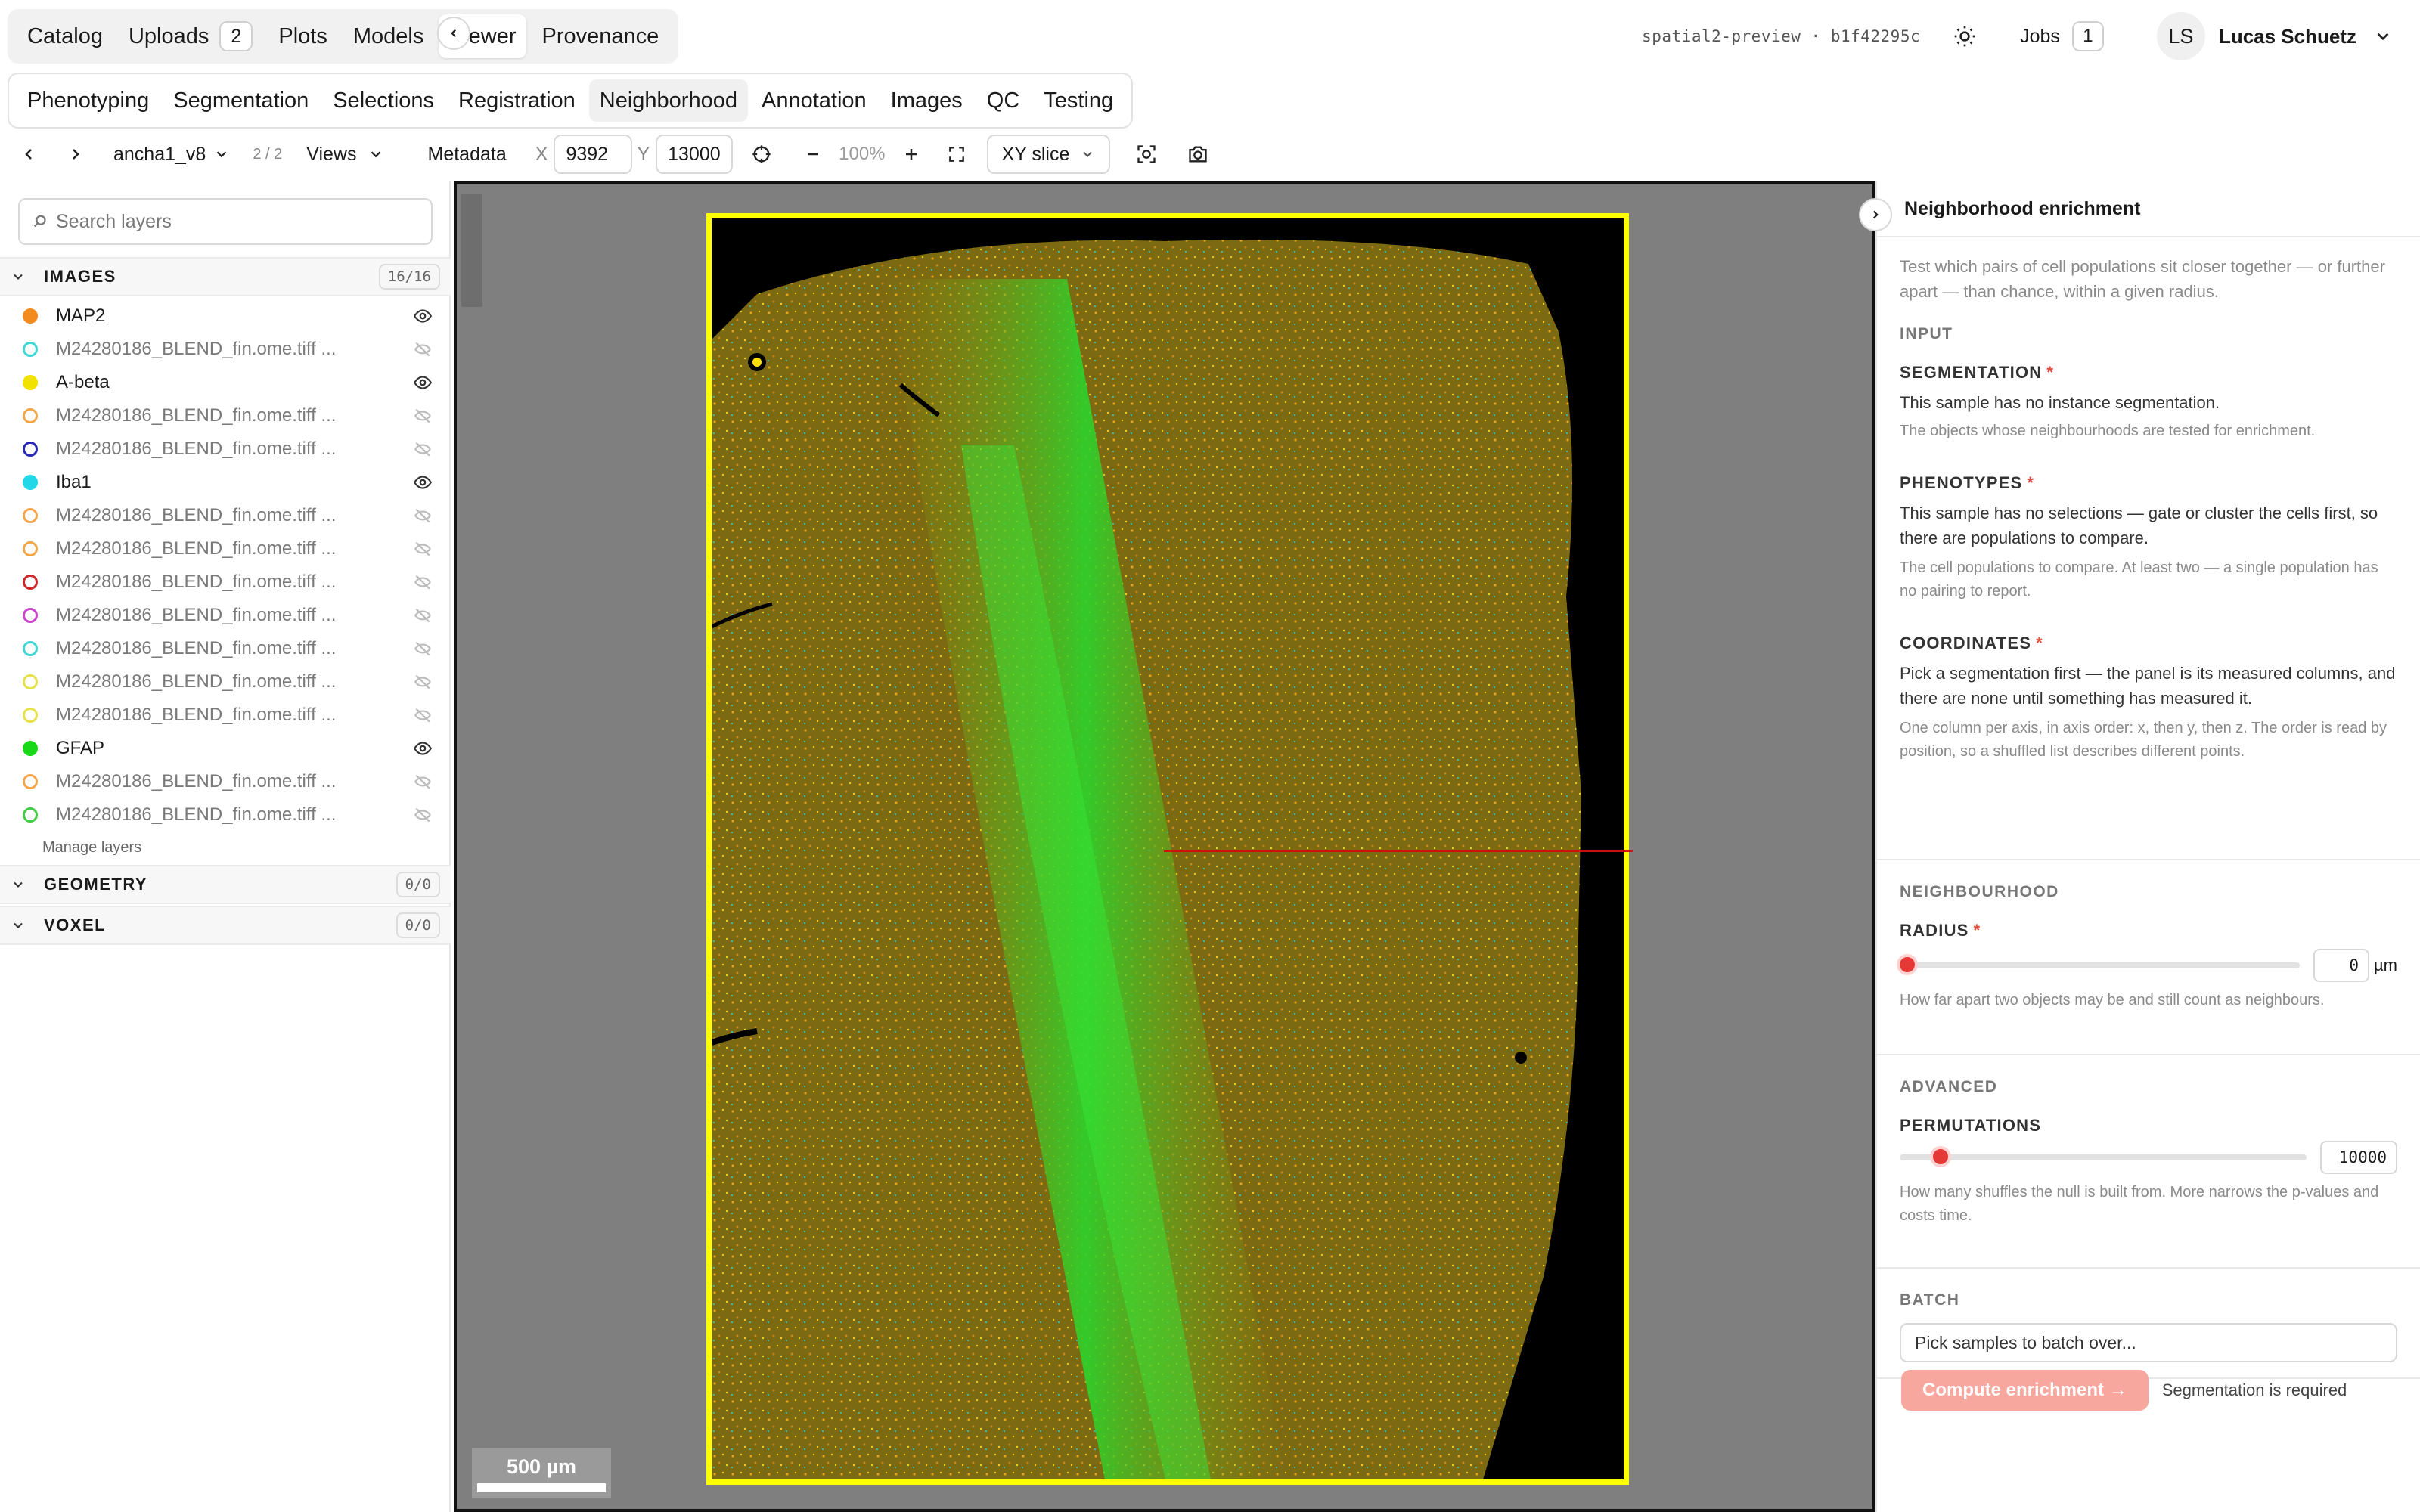 Image resolution: width=2420 pixels, height=1512 pixels. What do you see at coordinates (171, 155) in the screenshot?
I see `sample-select: ancha1_v8` at bounding box center [171, 155].